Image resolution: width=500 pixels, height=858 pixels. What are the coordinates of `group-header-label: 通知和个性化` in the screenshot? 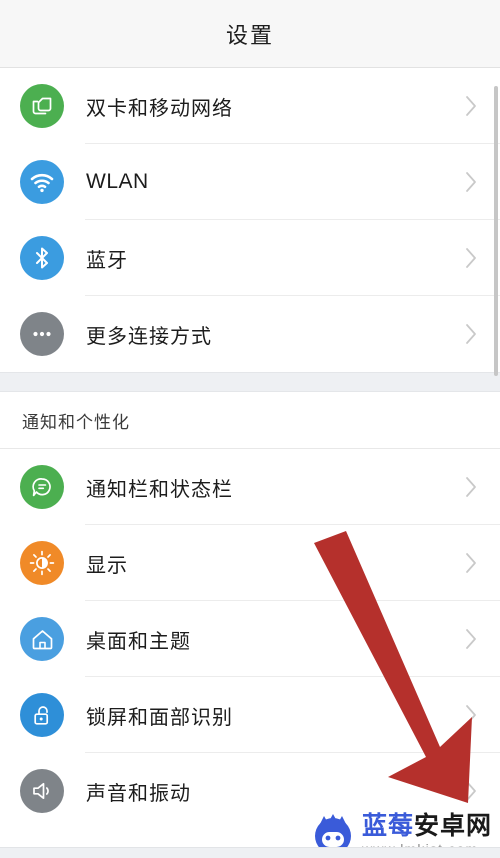 It's located at (76, 422).